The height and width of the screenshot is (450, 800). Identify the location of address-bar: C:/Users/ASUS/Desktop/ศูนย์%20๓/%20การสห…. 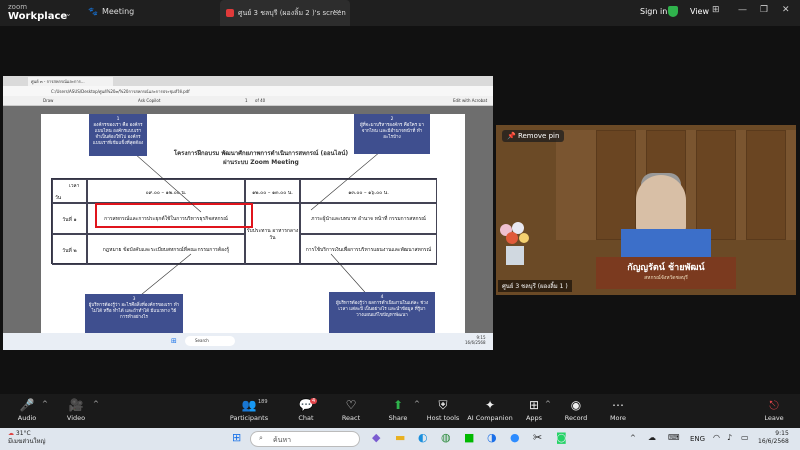
(248, 91).